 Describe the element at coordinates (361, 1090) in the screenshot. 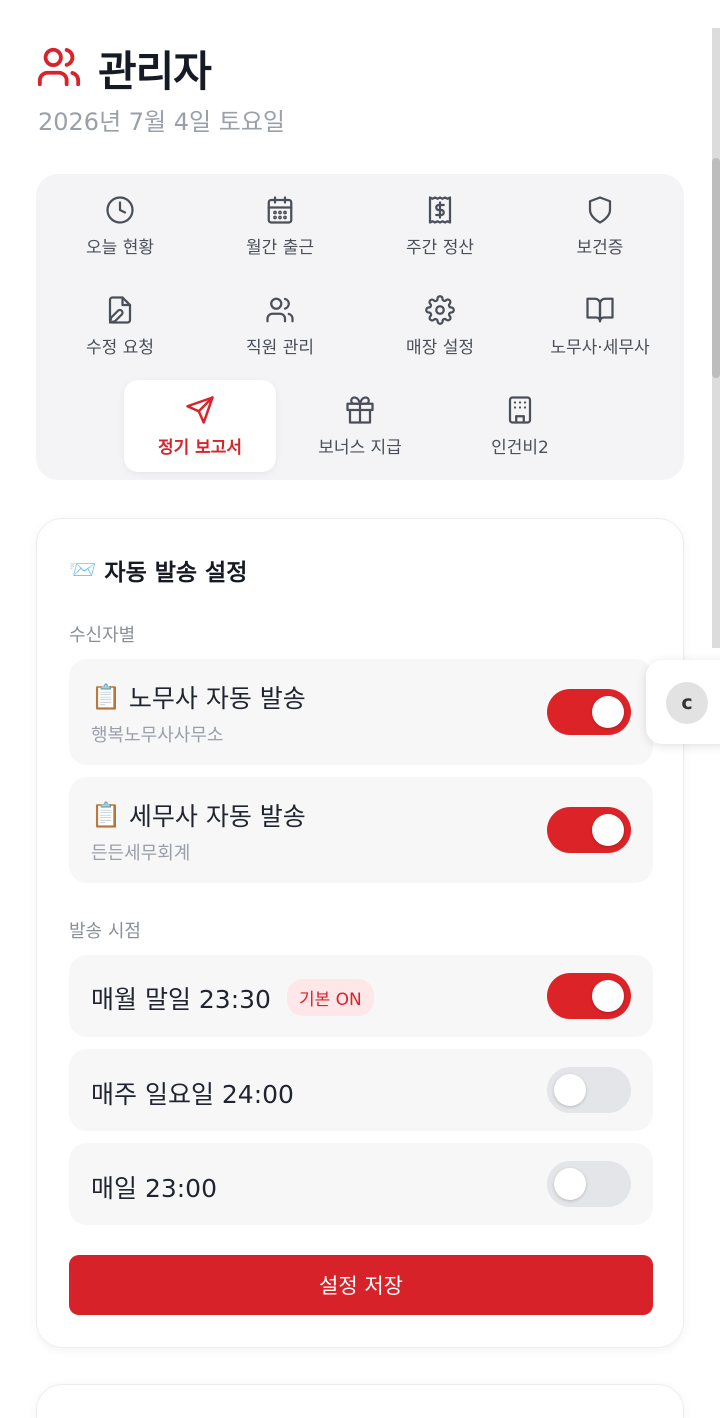

I see `timing-row-weekly-sunday: 매주 일요일 24:00` at that location.